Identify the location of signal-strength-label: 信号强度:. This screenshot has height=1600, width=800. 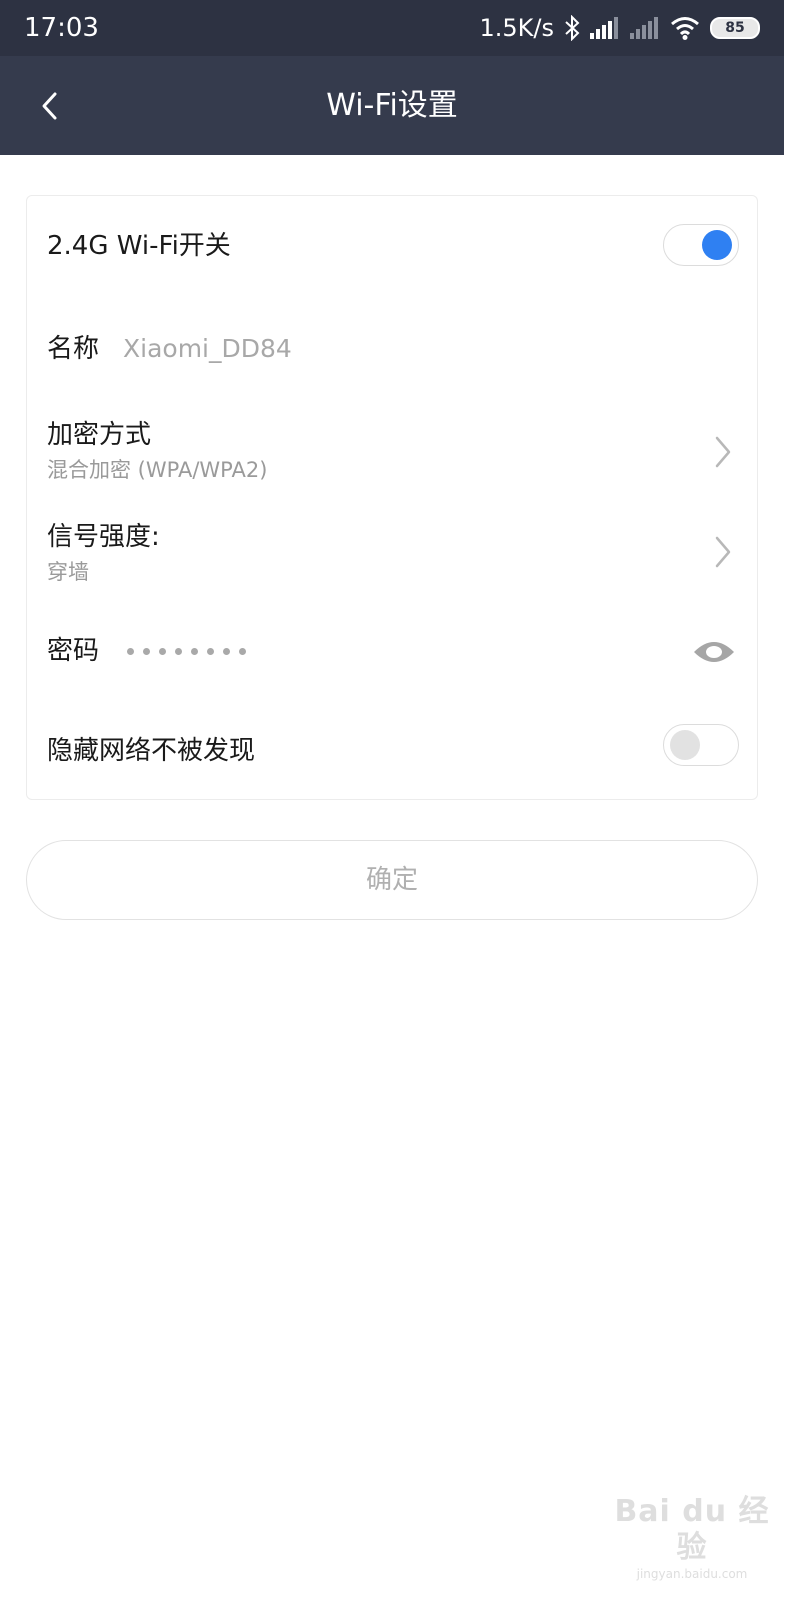
(103, 537).